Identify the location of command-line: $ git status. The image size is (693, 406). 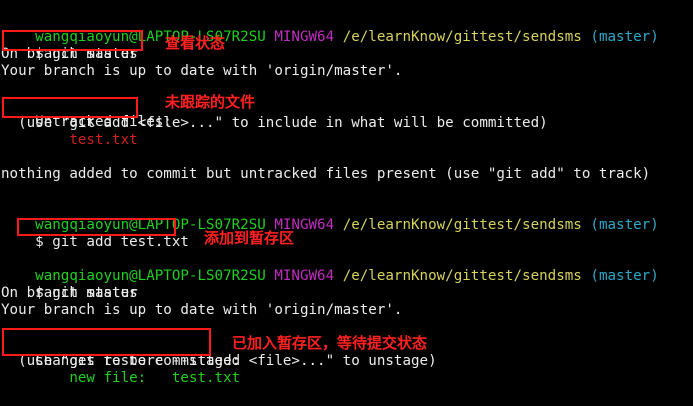
(69, 284).